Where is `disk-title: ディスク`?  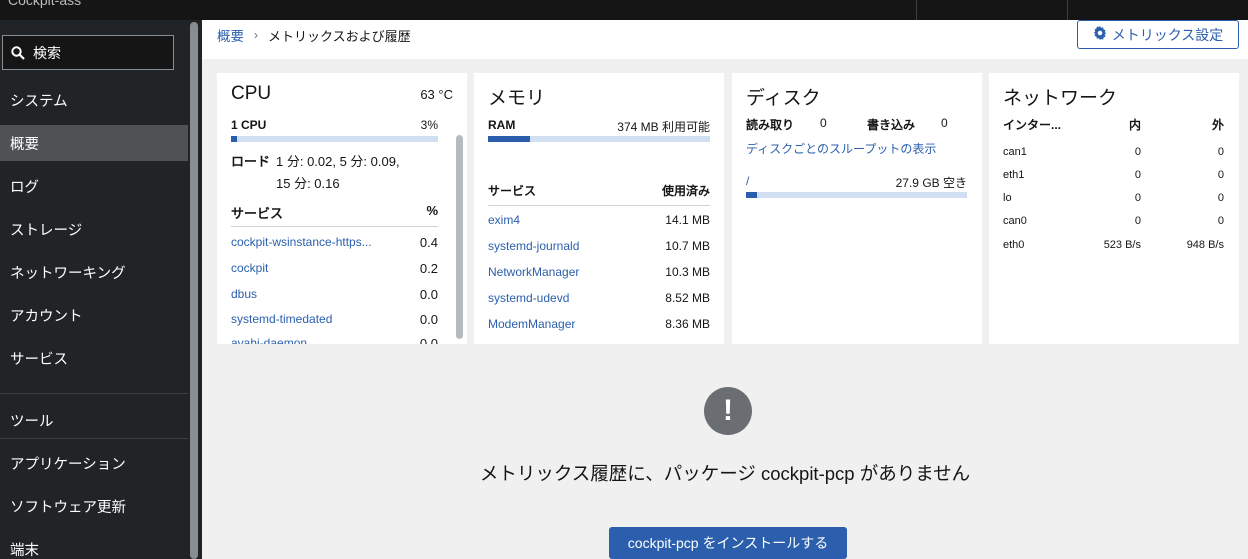
disk-title: ディスク is located at coordinates (783, 98).